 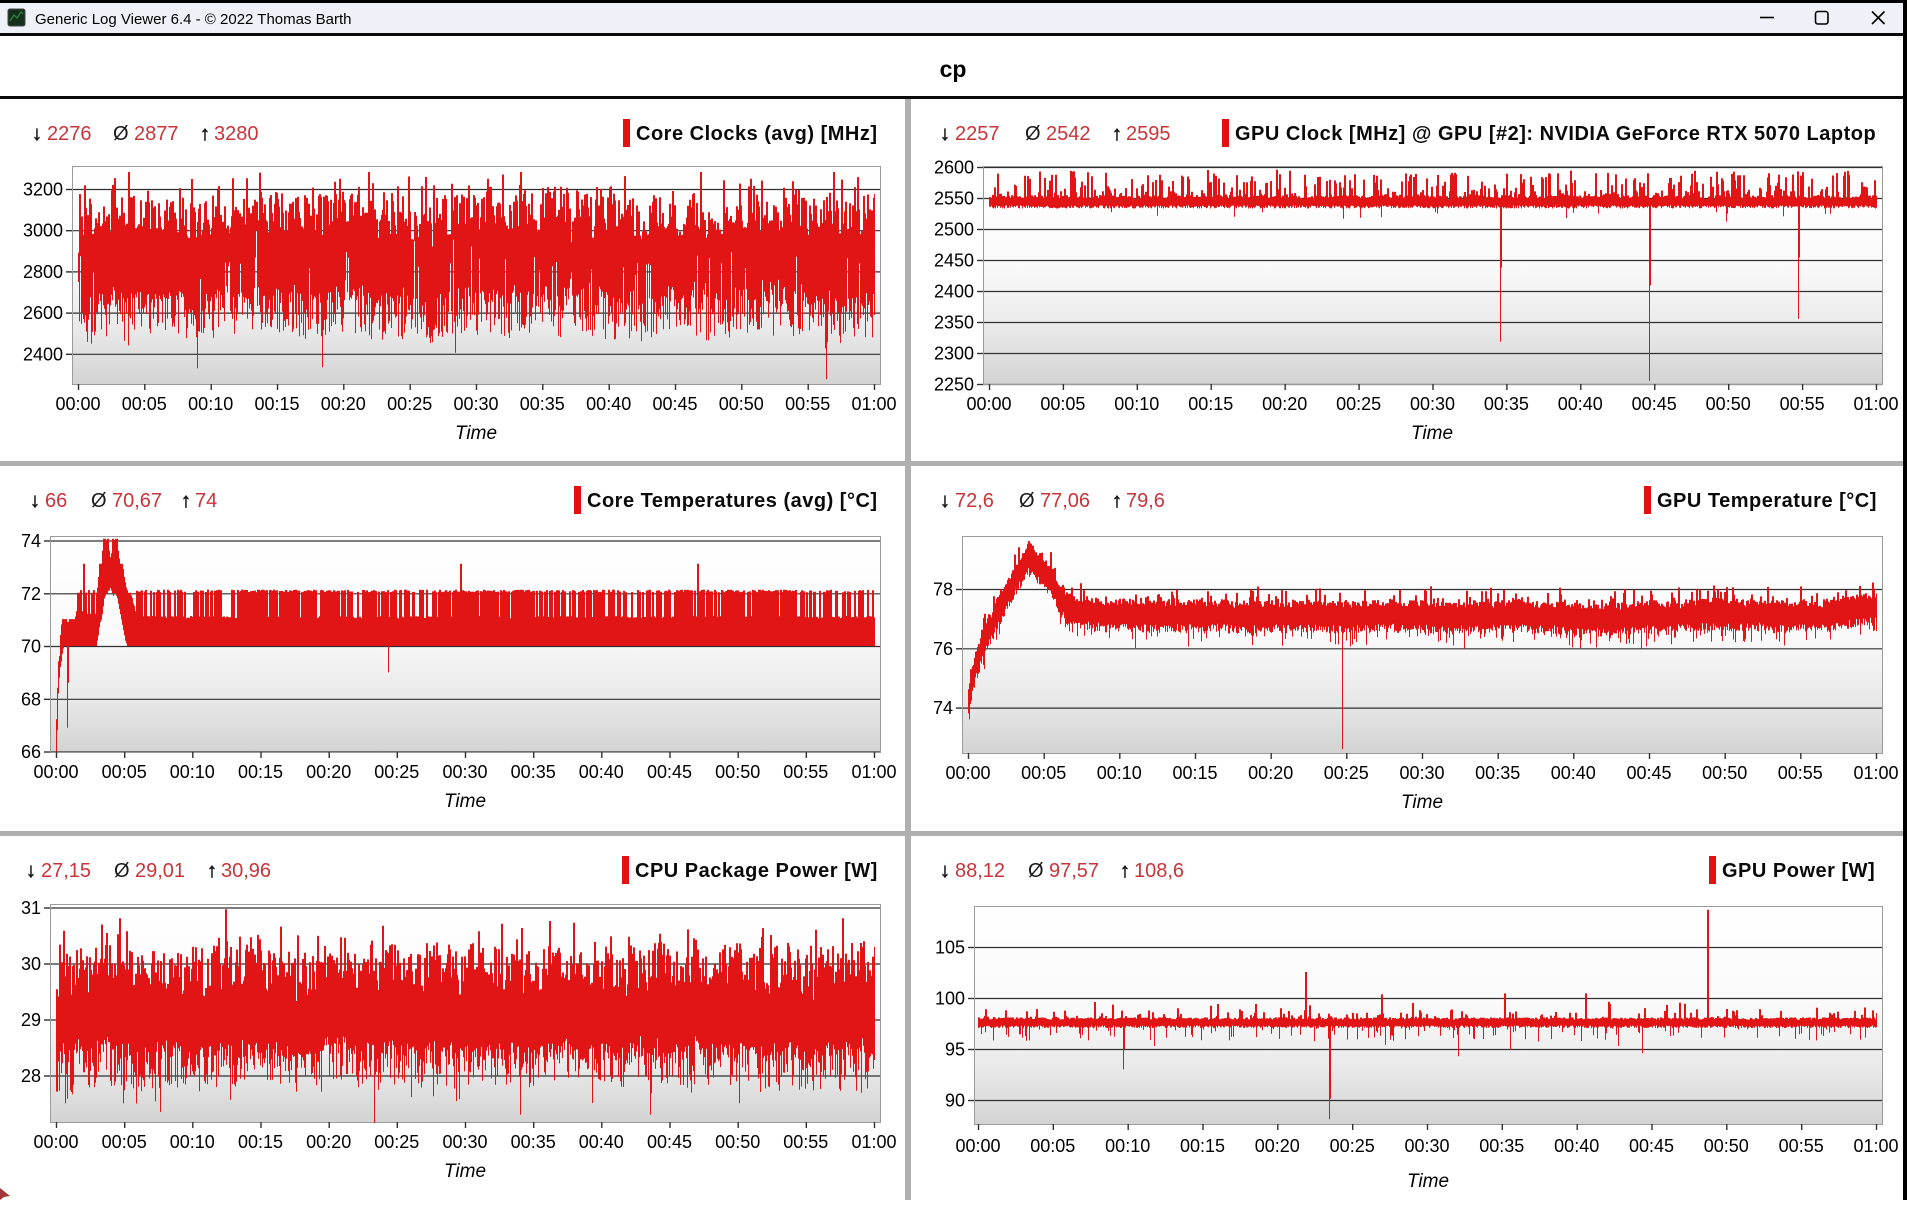 I want to click on svg-text: 2595, so click(x=1148, y=134).